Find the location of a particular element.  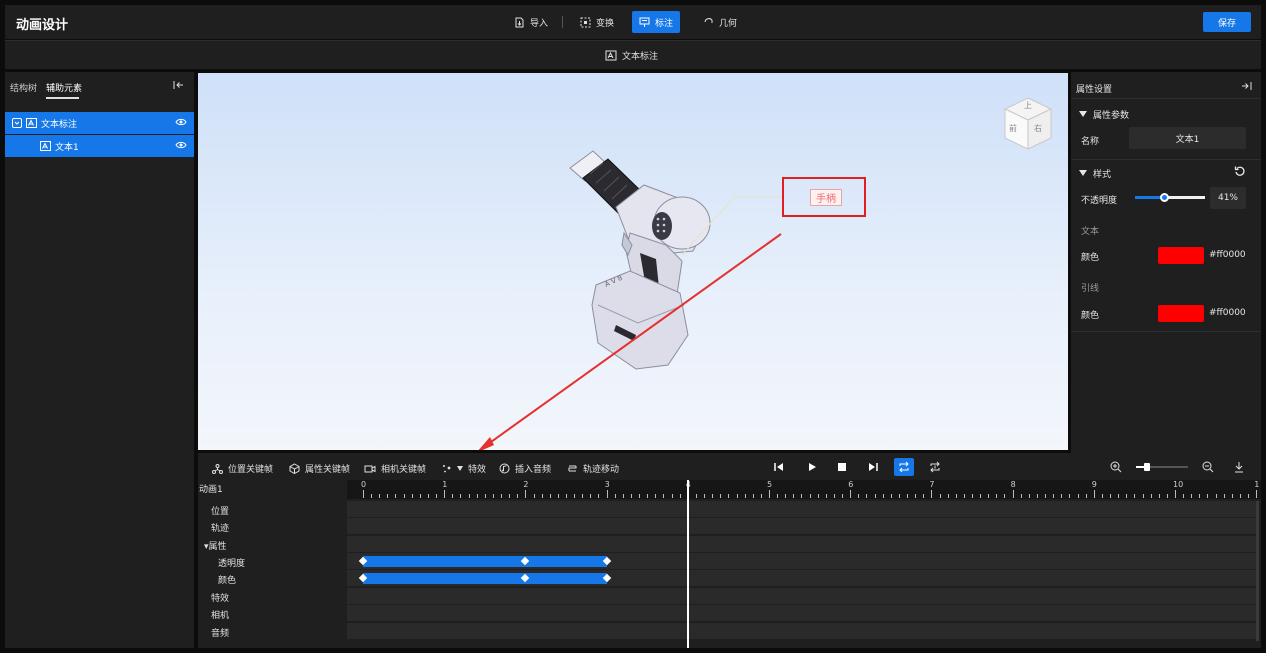

zoom-in-icon is located at coordinates (1116, 467).